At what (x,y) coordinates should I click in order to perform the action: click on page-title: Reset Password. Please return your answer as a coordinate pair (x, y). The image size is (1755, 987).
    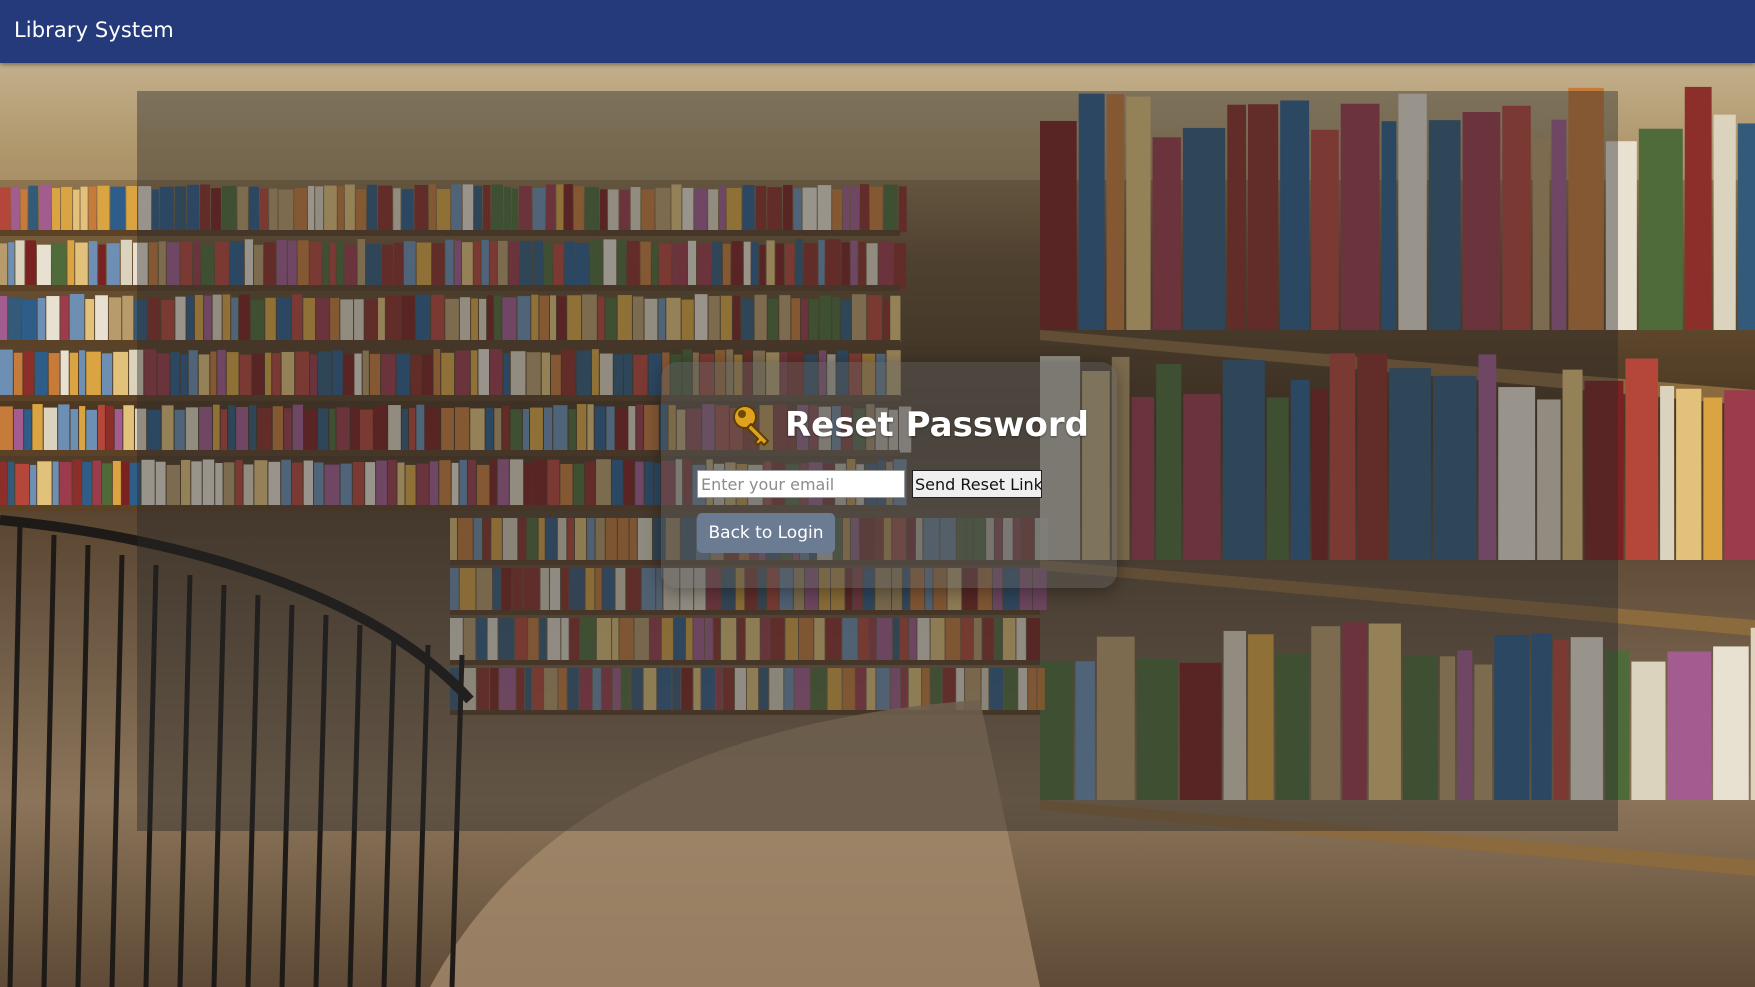
    Looking at the image, I should click on (937, 425).